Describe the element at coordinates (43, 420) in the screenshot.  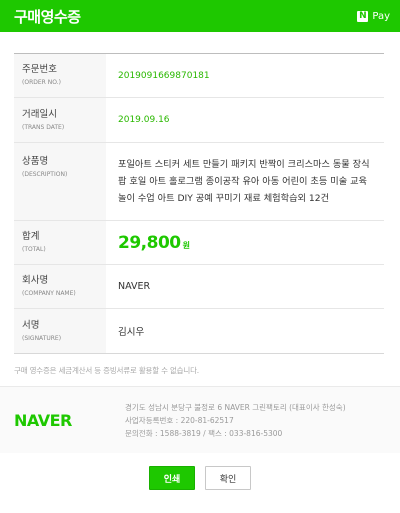
I see `naver-logo: NAVER` at that location.